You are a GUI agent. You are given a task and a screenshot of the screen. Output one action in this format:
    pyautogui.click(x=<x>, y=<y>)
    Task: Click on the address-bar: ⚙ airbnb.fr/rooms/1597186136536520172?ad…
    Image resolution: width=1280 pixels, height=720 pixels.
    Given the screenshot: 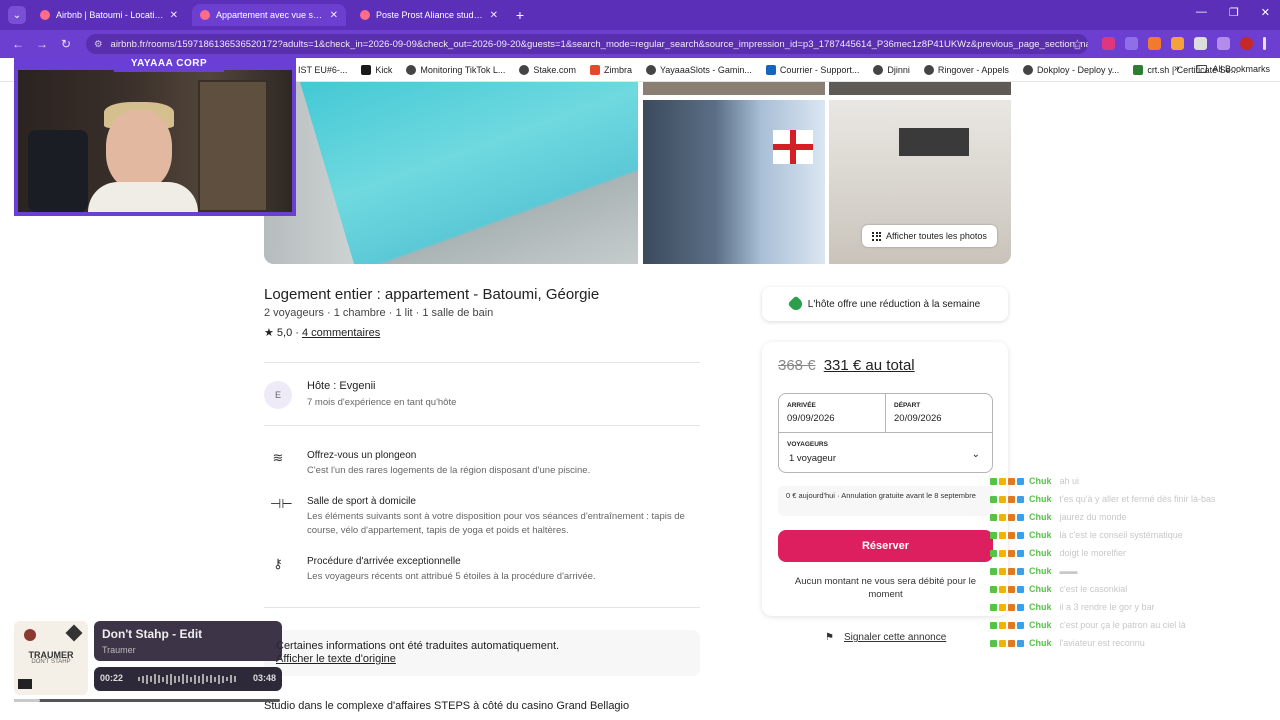 What is the action you would take?
    pyautogui.click(x=587, y=44)
    